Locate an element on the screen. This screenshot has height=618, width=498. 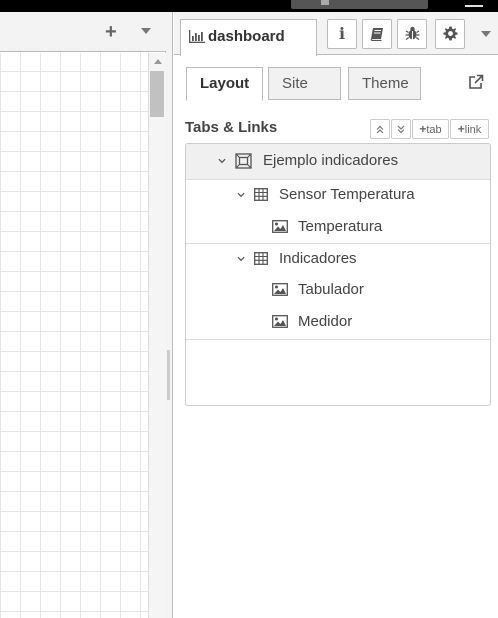
gear-icon is located at coordinates (450, 33).